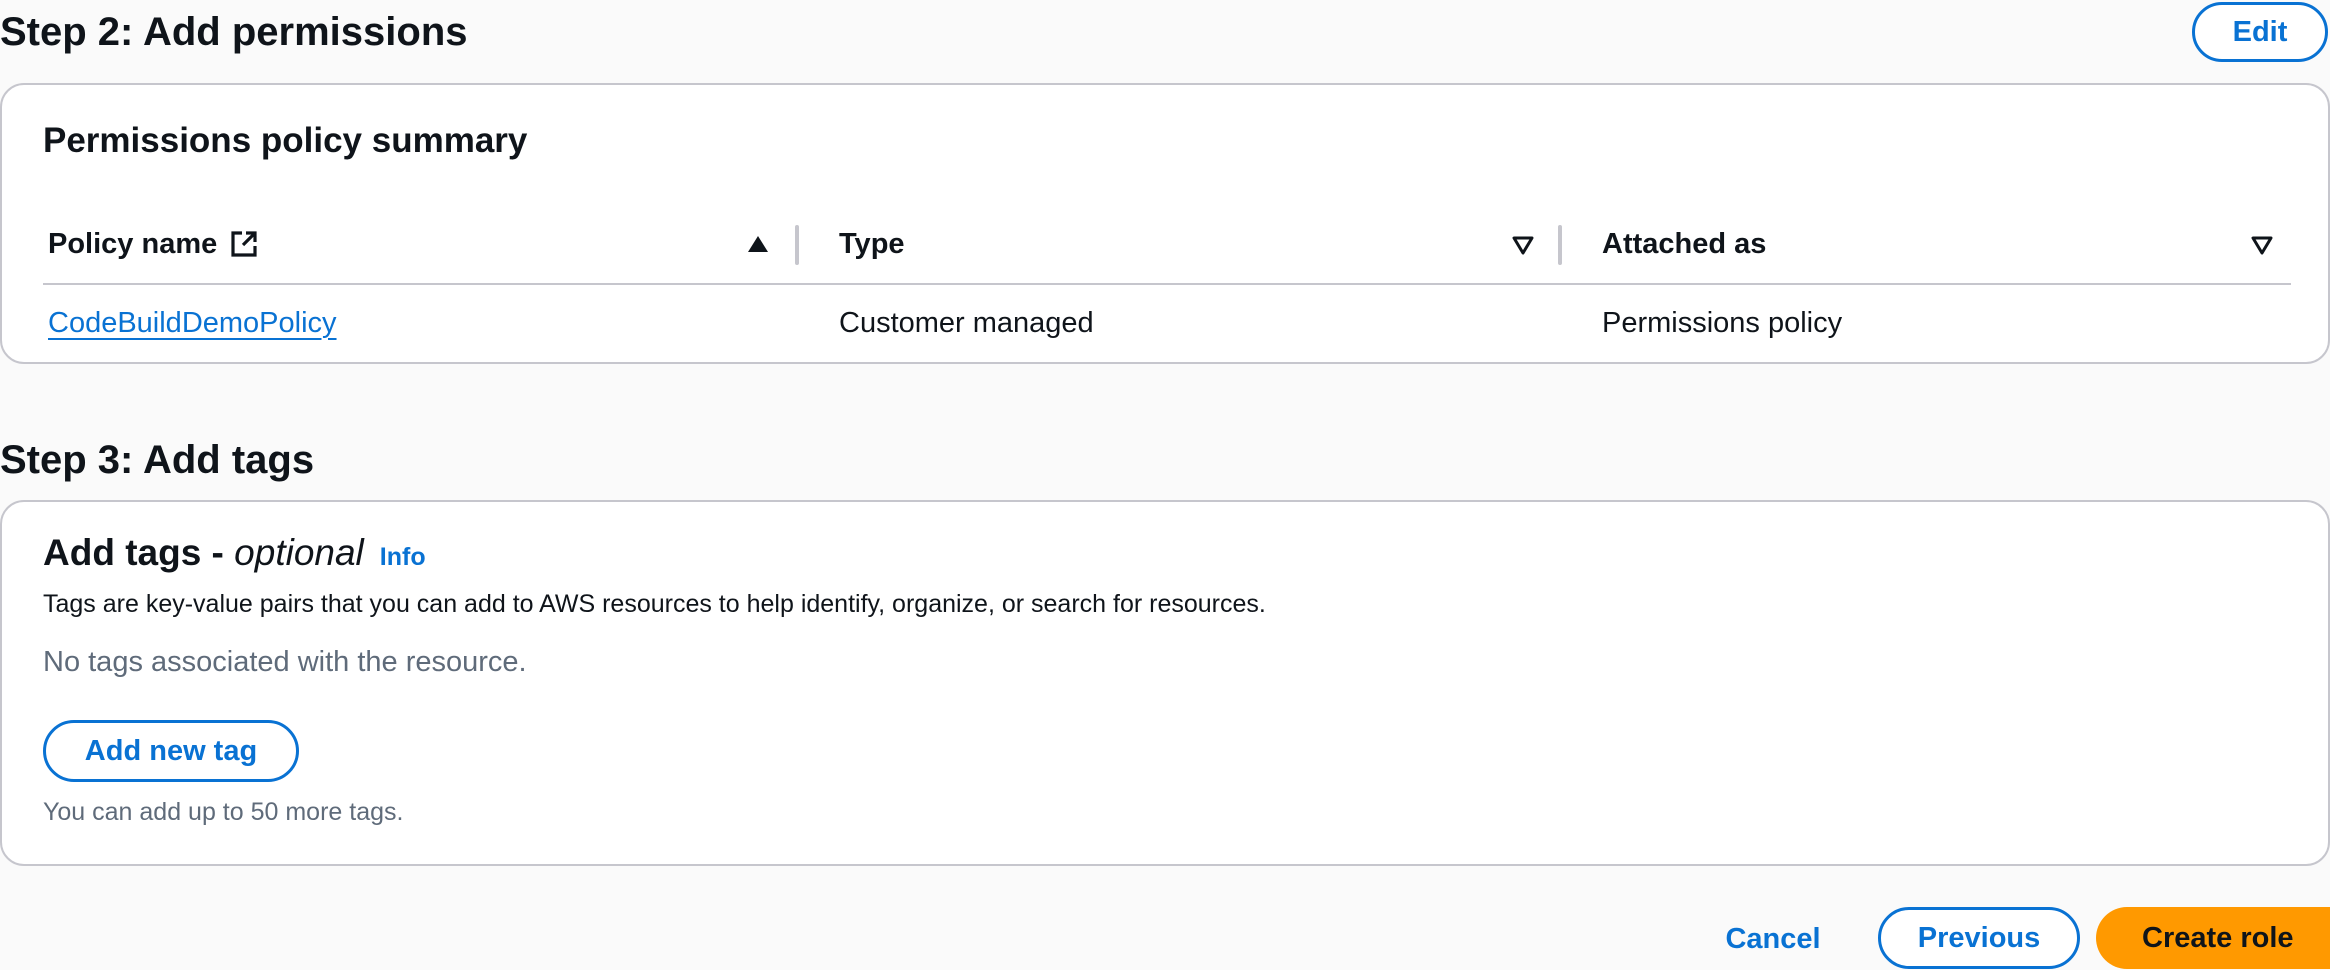  What do you see at coordinates (2260, 32) in the screenshot?
I see `edit-button: Edit` at bounding box center [2260, 32].